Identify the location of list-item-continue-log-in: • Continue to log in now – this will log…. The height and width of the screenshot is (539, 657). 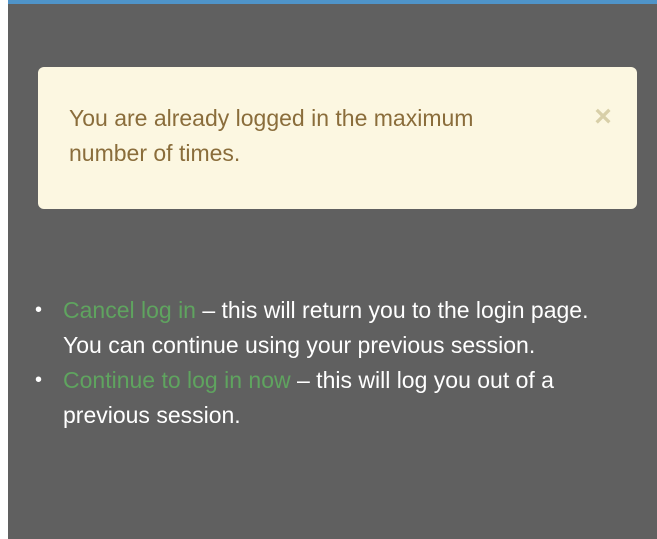
(313, 398).